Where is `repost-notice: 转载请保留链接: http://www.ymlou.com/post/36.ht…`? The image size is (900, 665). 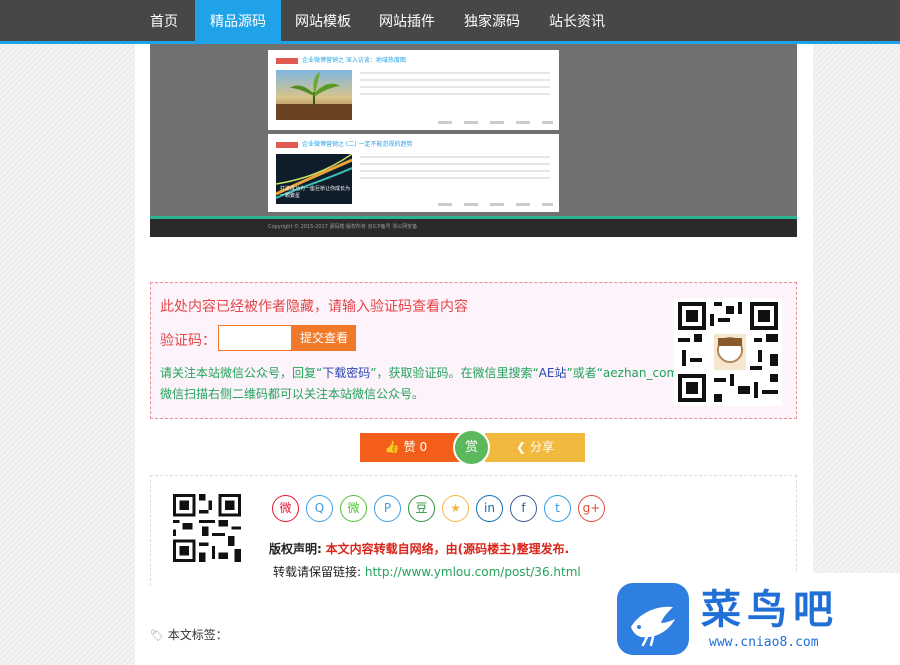
repost-notice: 转载请保留链接: http://www.ymlou.com/post/36.ht… is located at coordinates (427, 571).